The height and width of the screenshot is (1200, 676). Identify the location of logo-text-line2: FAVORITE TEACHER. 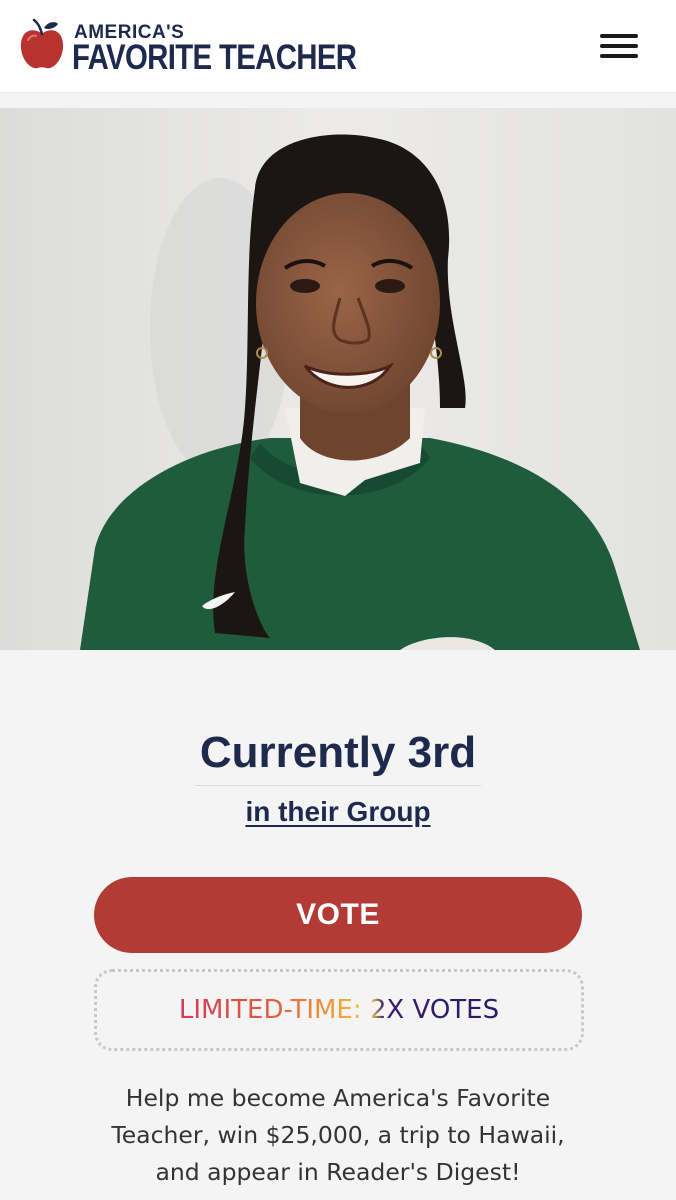
(214, 57).